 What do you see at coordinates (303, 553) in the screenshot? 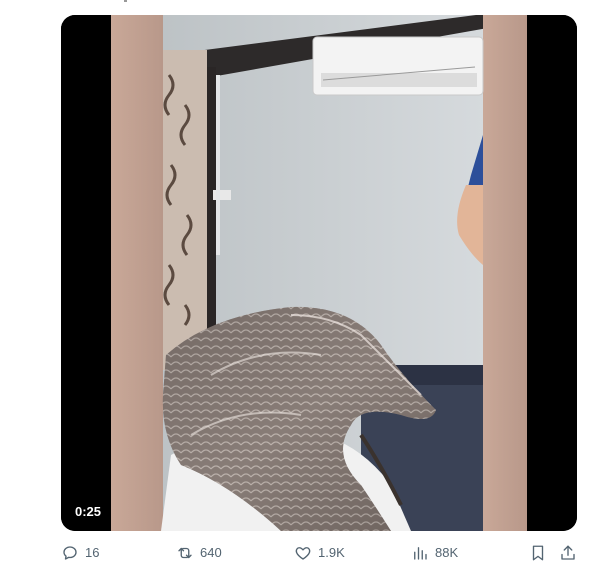
I see `heart-icon` at bounding box center [303, 553].